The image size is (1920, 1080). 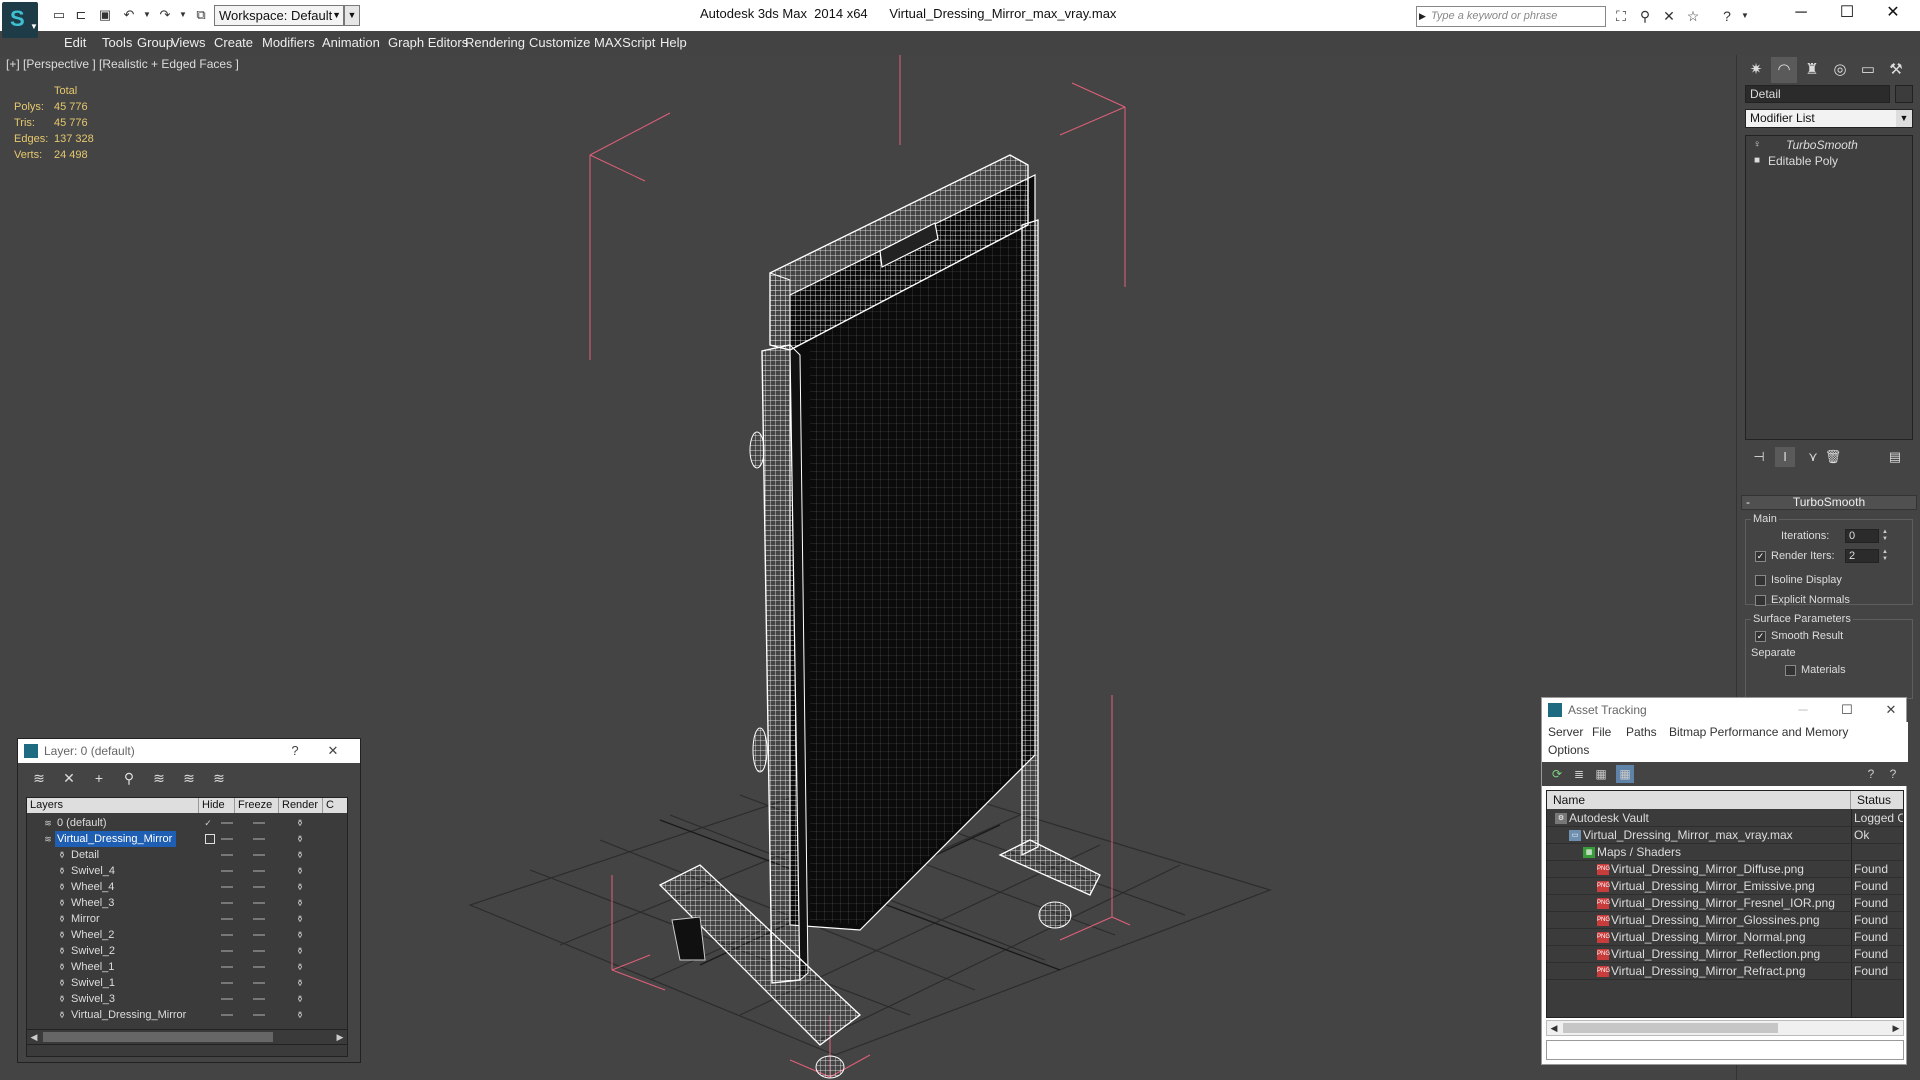 What do you see at coordinates (86, 855) in the screenshot?
I see `layer-row-name: Detail` at bounding box center [86, 855].